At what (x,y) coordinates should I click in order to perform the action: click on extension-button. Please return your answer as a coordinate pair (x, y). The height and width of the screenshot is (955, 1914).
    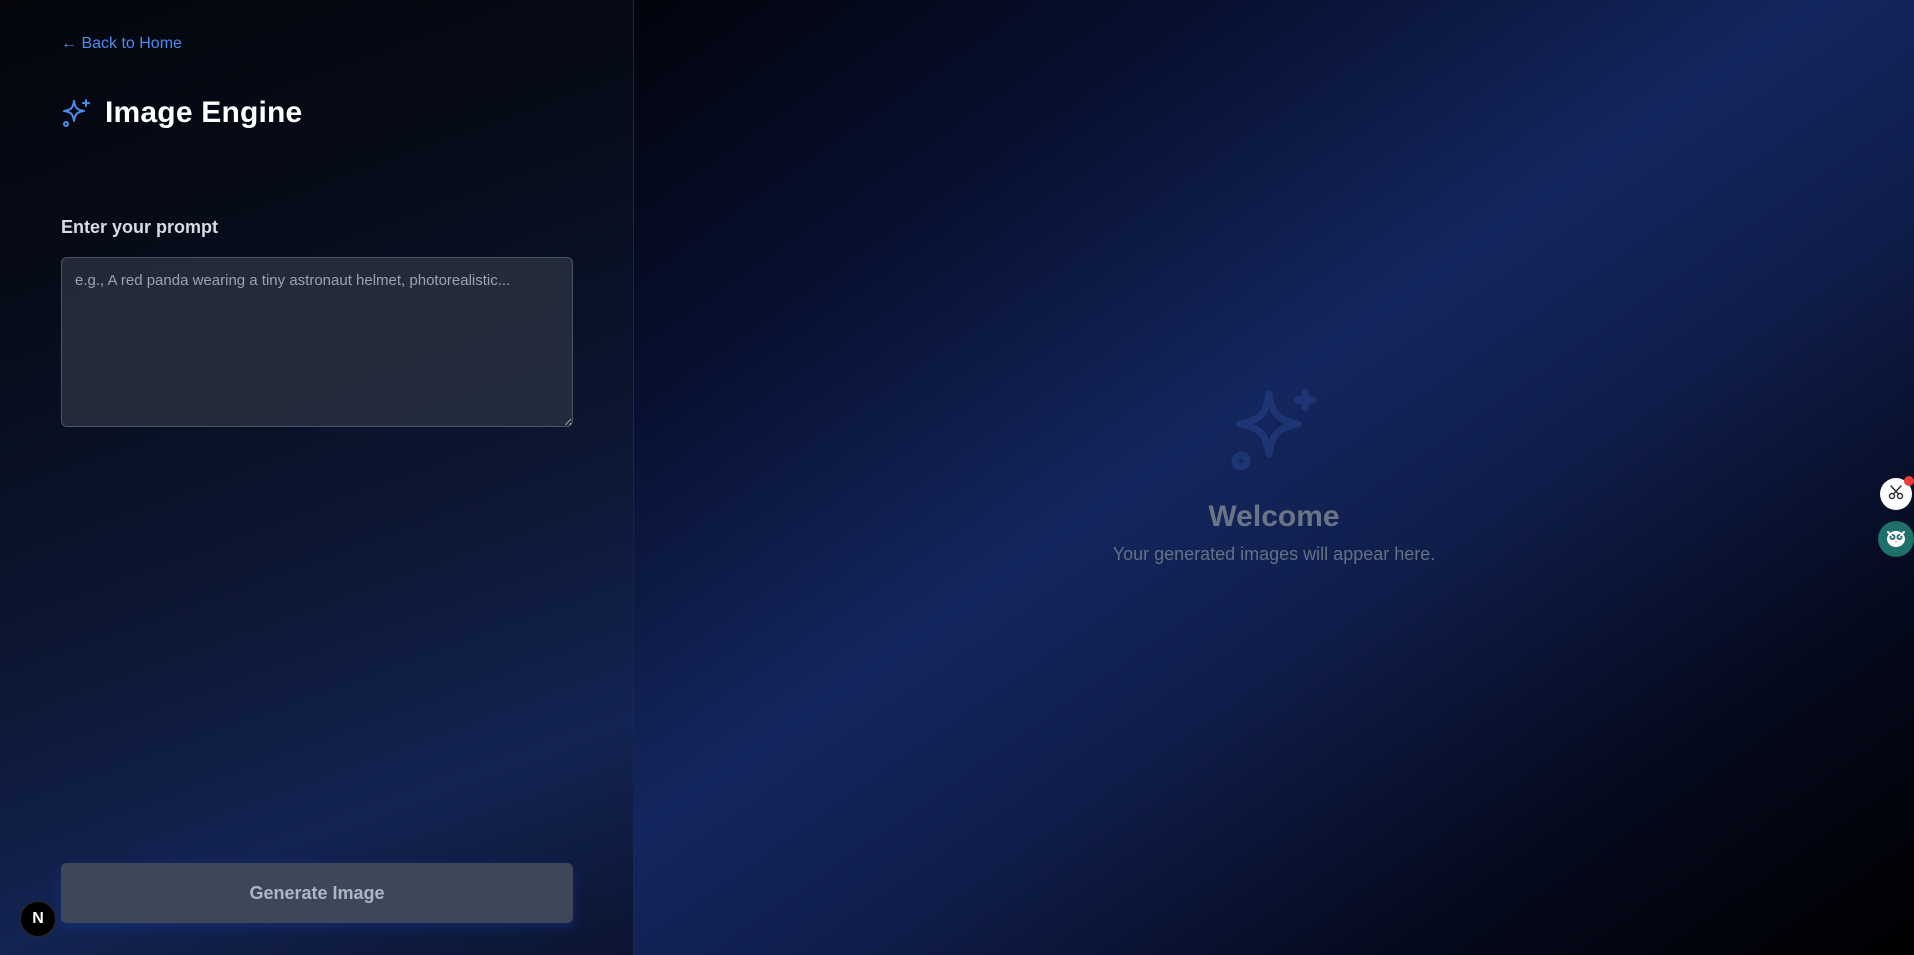
    Looking at the image, I should click on (1897, 493).